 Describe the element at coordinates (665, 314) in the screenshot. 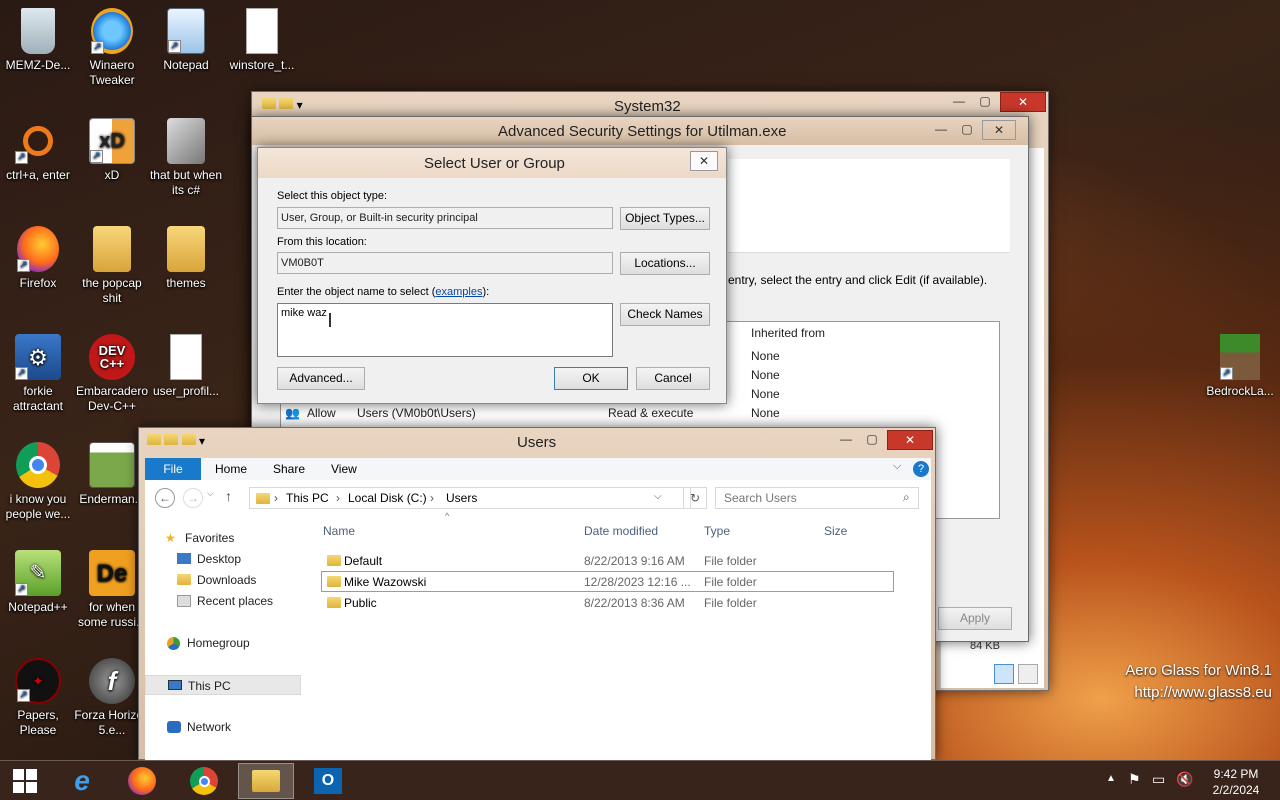

I see `check-names-button: Check Names` at that location.